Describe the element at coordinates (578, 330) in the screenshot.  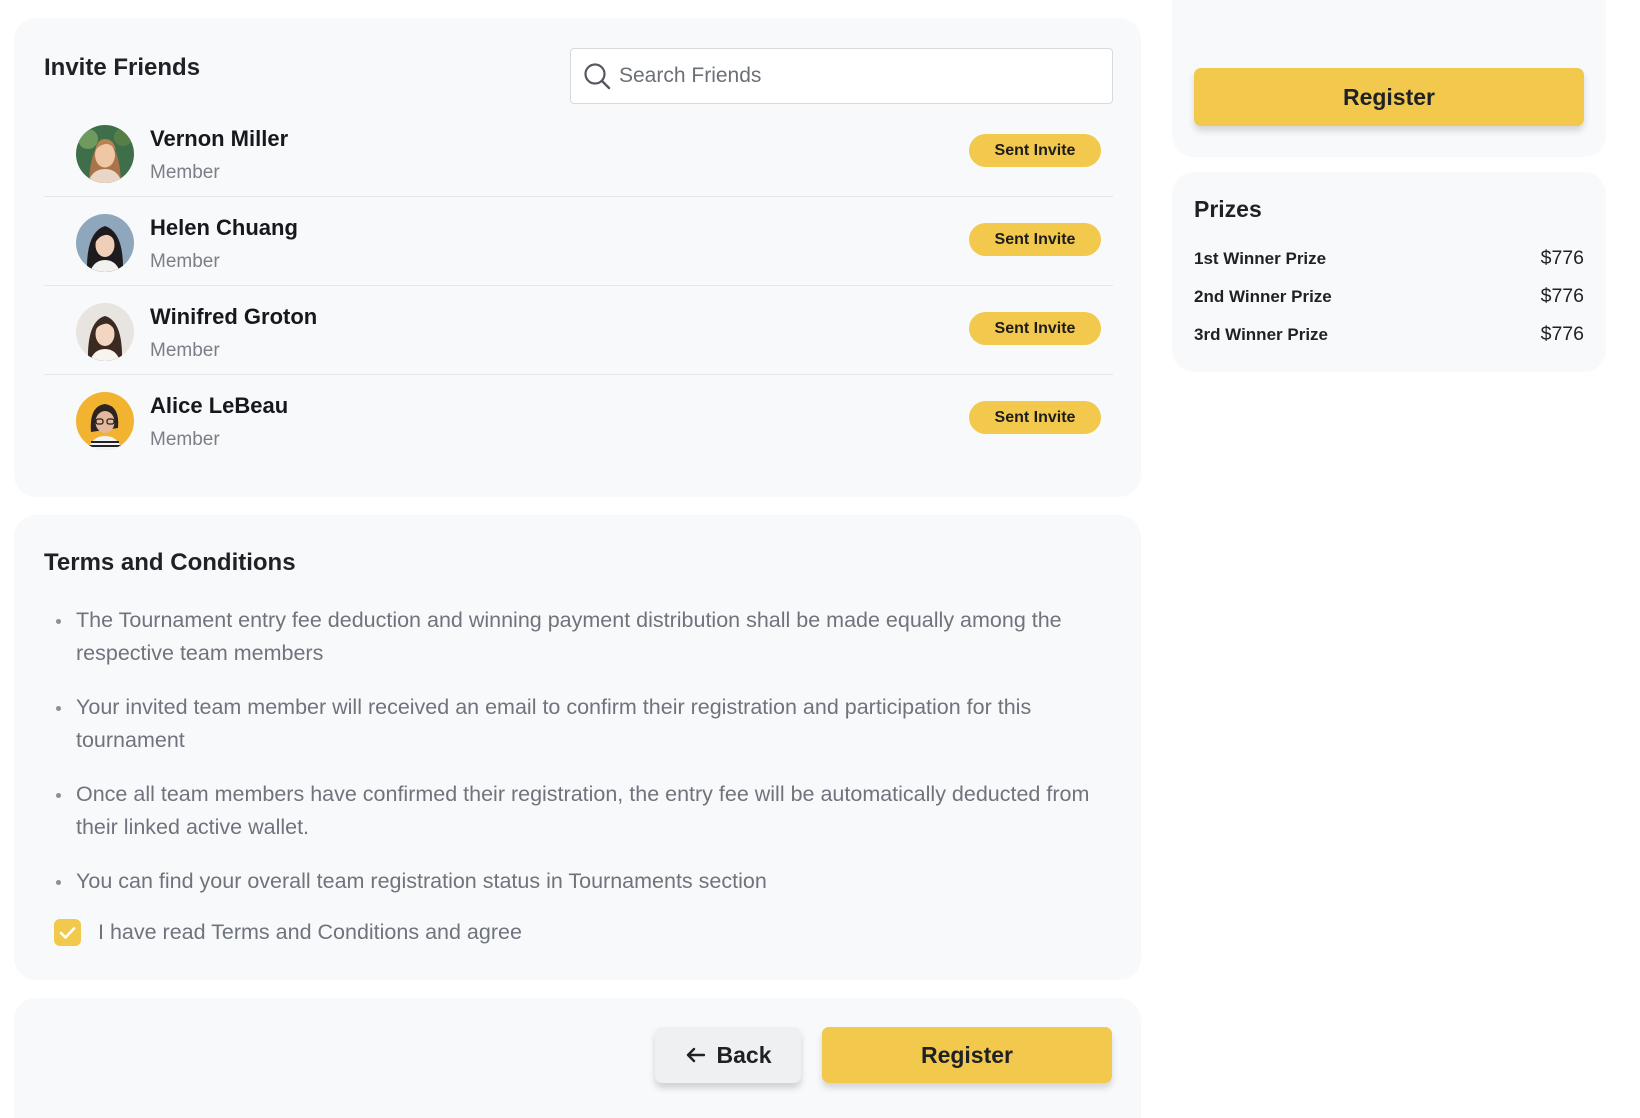
I see `friend-row: Winifred Groton Member Sent Invite` at that location.